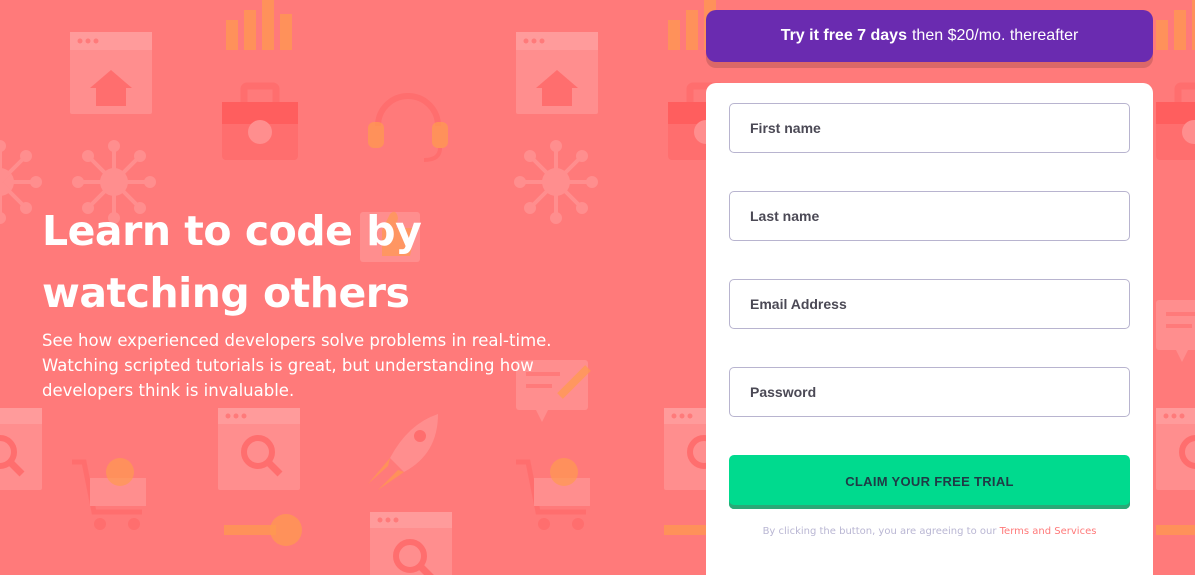 The image size is (1195, 575). Describe the element at coordinates (929, 392) in the screenshot. I see `password-input` at that location.